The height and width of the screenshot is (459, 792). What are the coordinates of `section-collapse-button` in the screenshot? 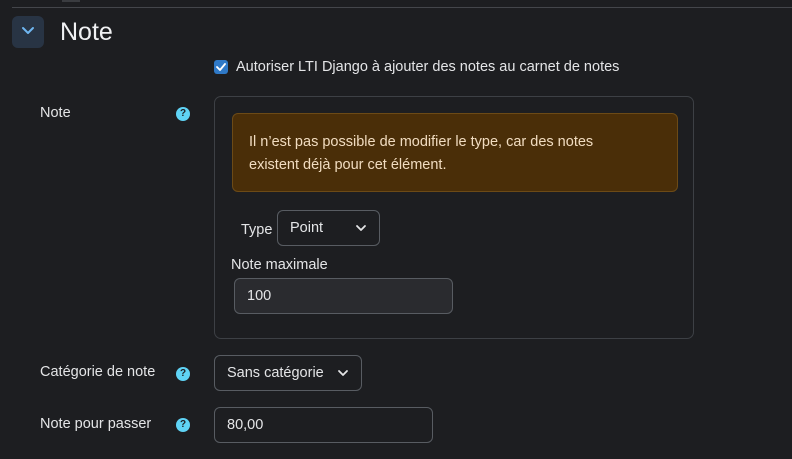 It's located at (28, 32).